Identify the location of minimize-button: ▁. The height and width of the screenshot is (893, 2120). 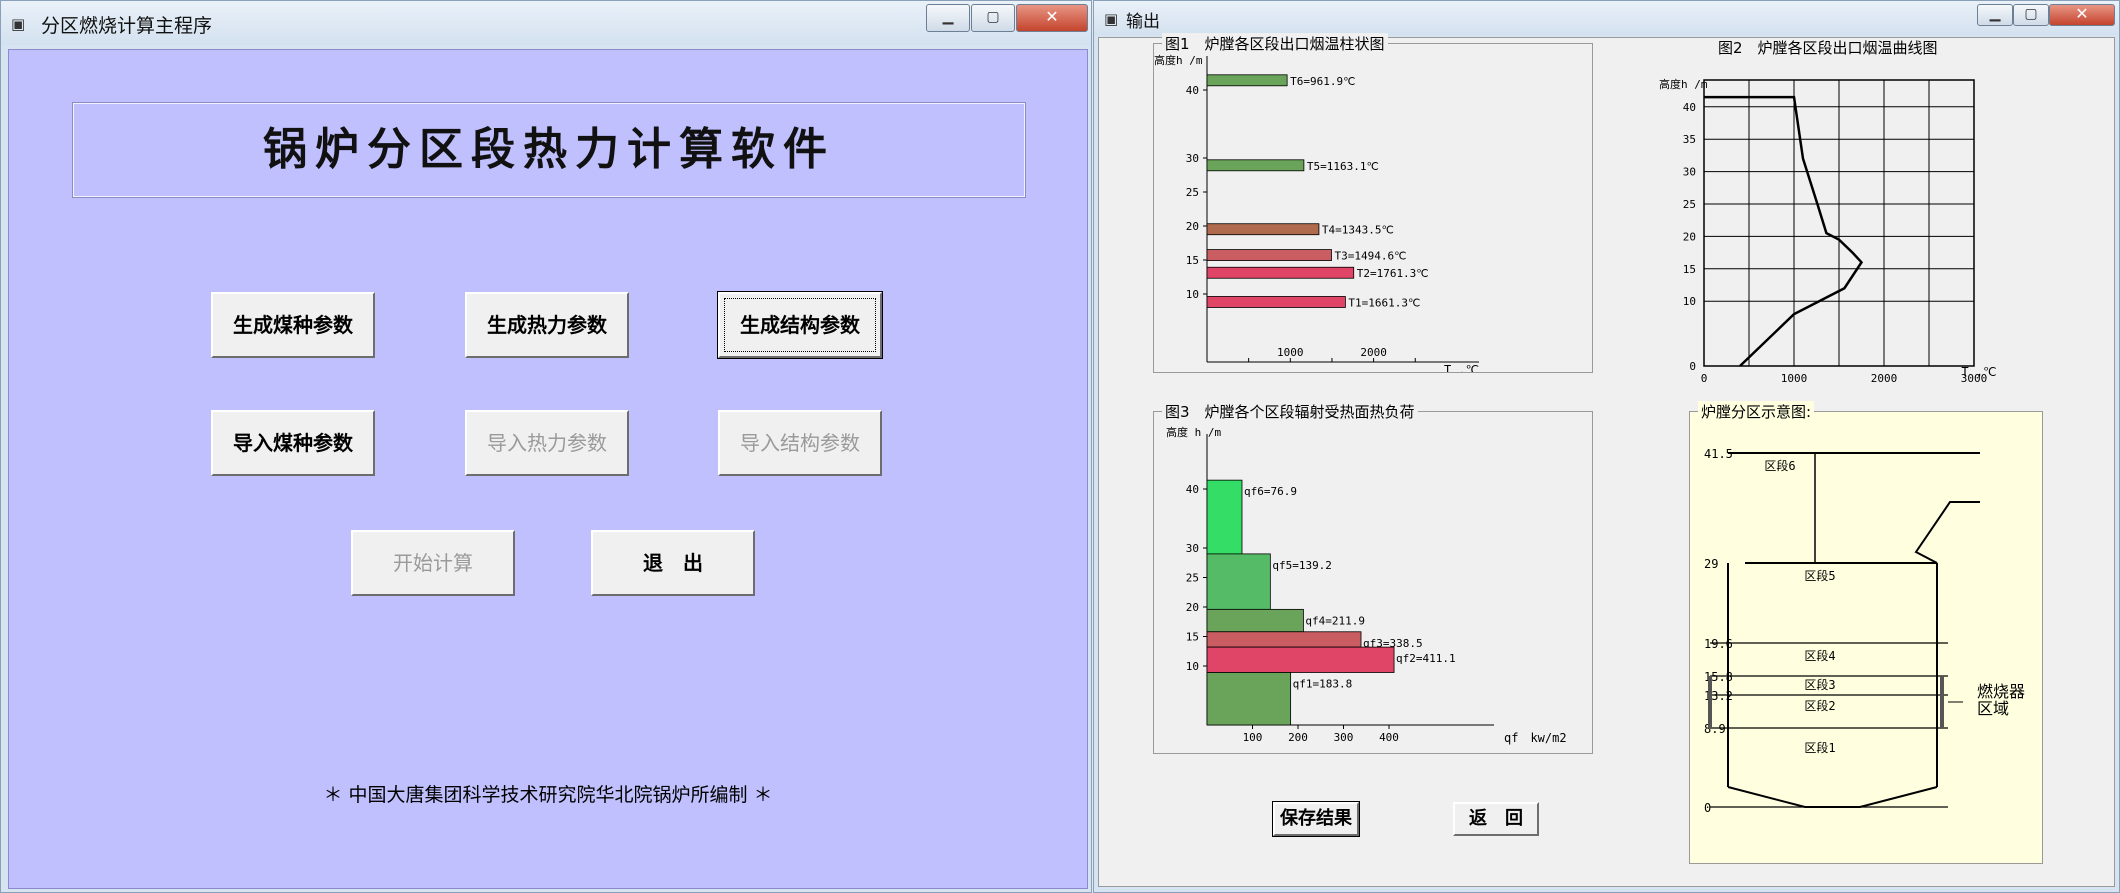
(948, 18).